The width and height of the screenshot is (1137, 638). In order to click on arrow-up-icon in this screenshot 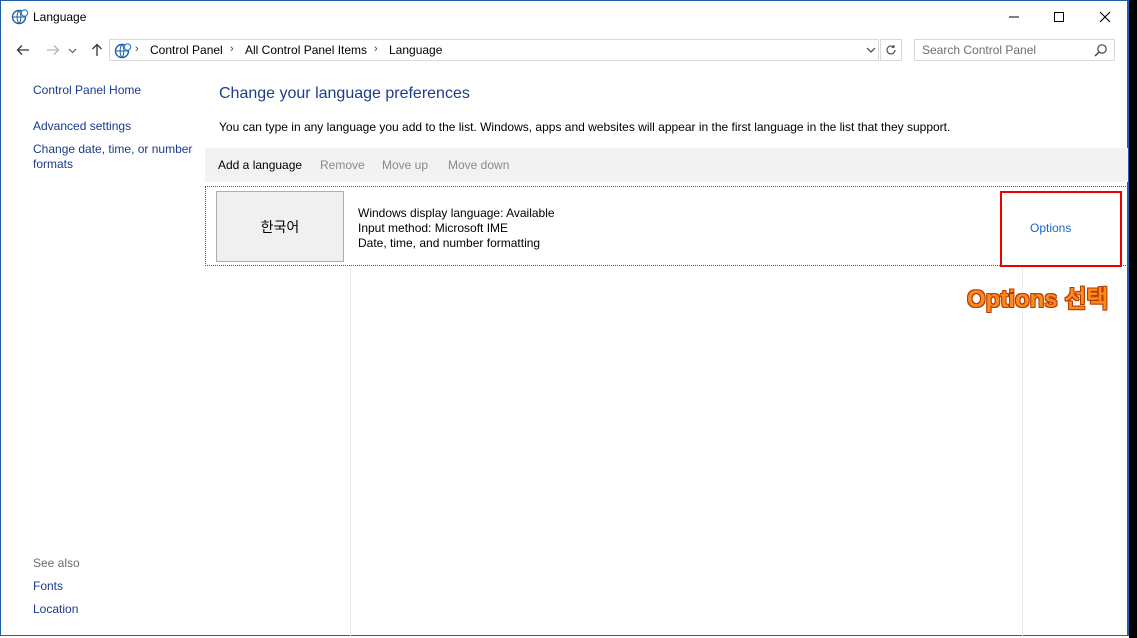, I will do `click(97, 49)`.